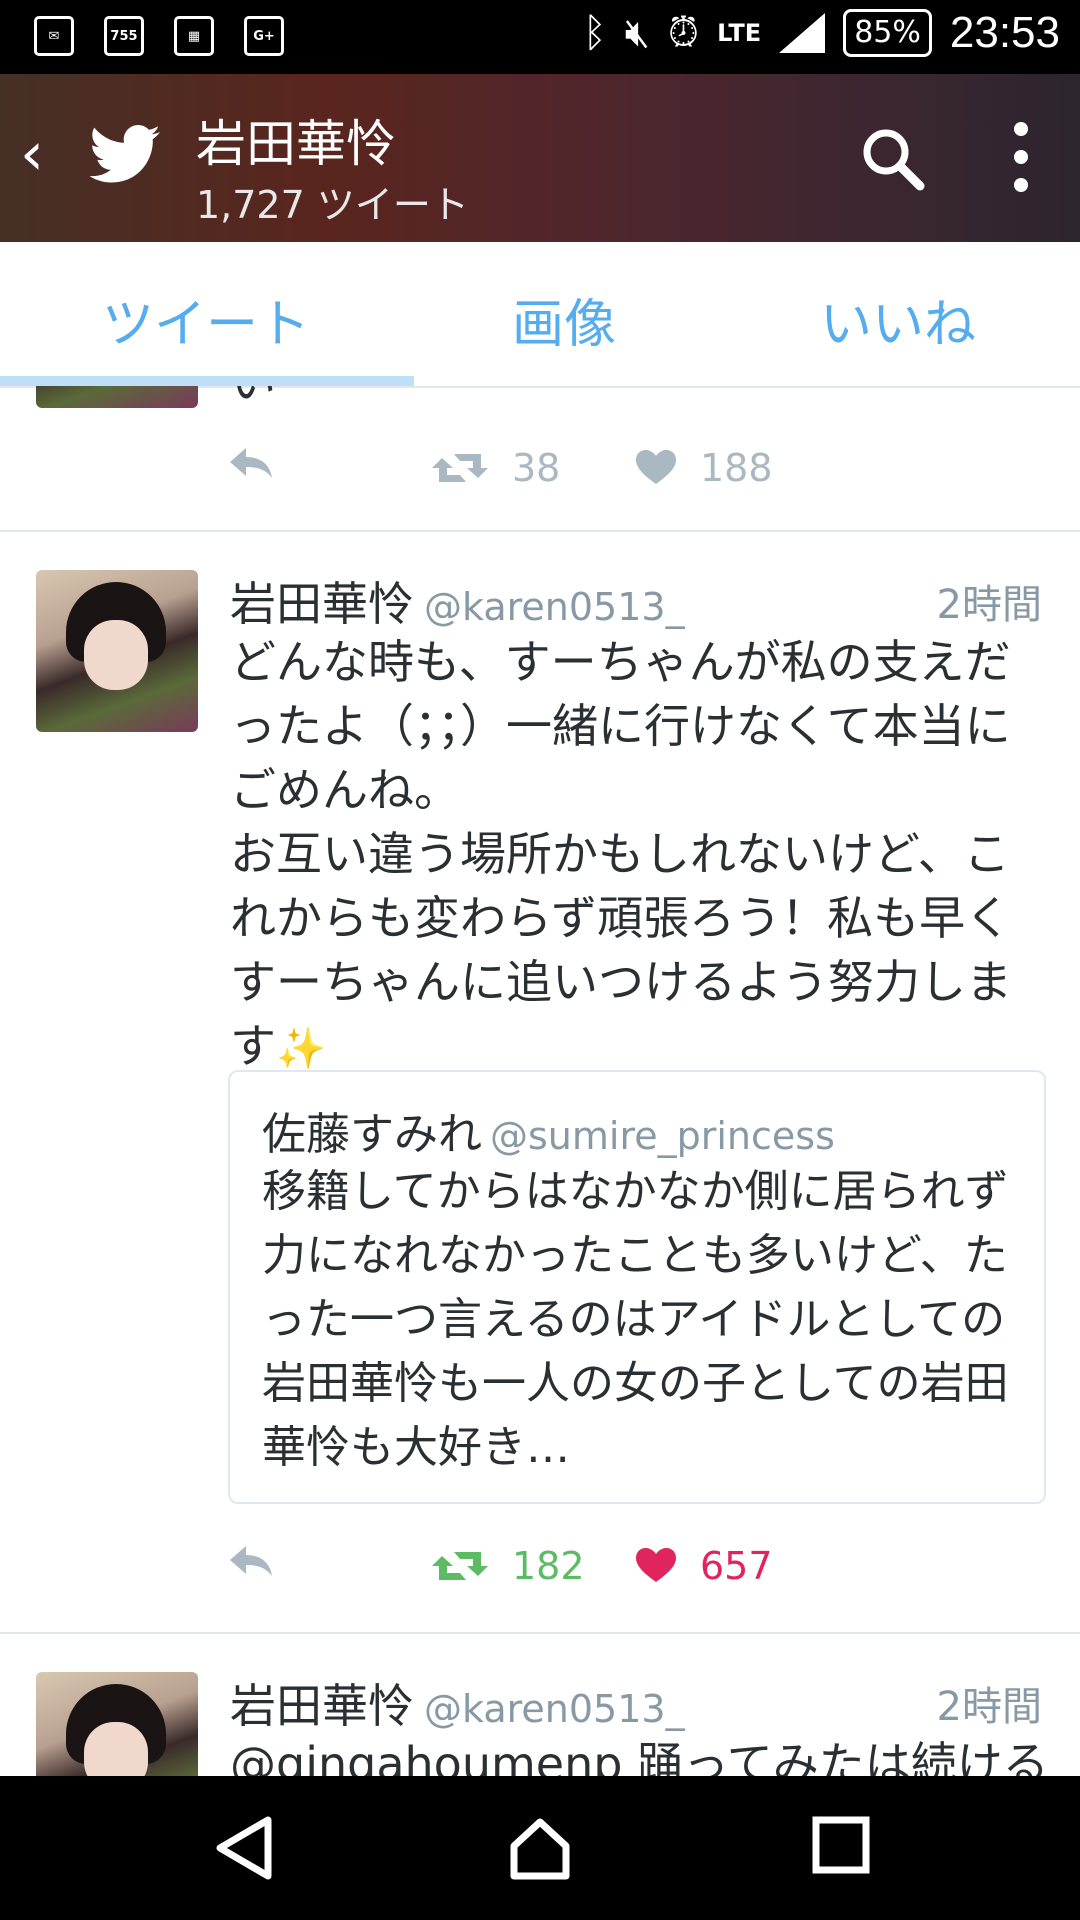 The height and width of the screenshot is (1920, 1080). Describe the element at coordinates (125, 154) in the screenshot. I see `twitter-bird-icon` at that location.